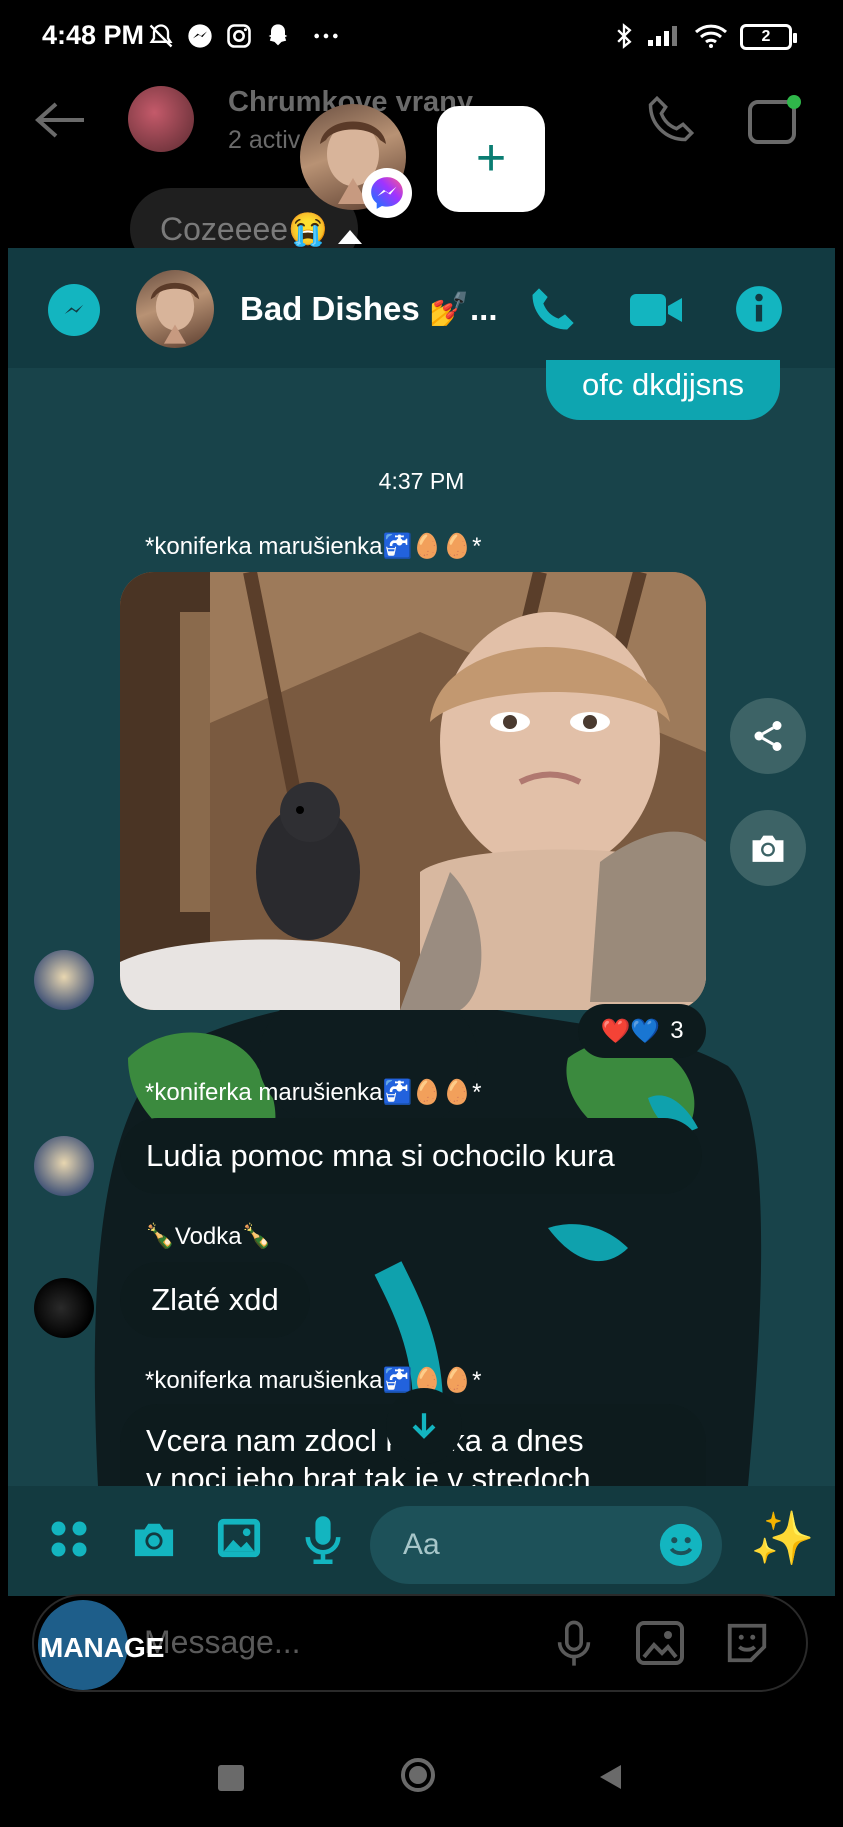 The width and height of the screenshot is (843, 1827). I want to click on share-icon, so click(768, 736).